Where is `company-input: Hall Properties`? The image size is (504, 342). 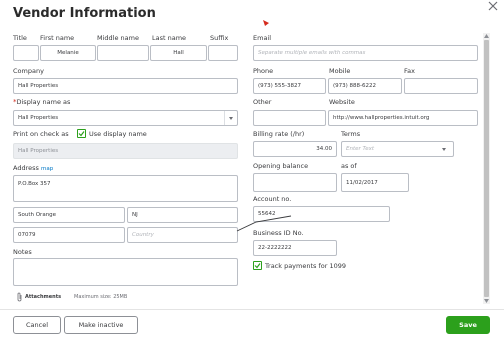
company-input: Hall Properties is located at coordinates (125, 86).